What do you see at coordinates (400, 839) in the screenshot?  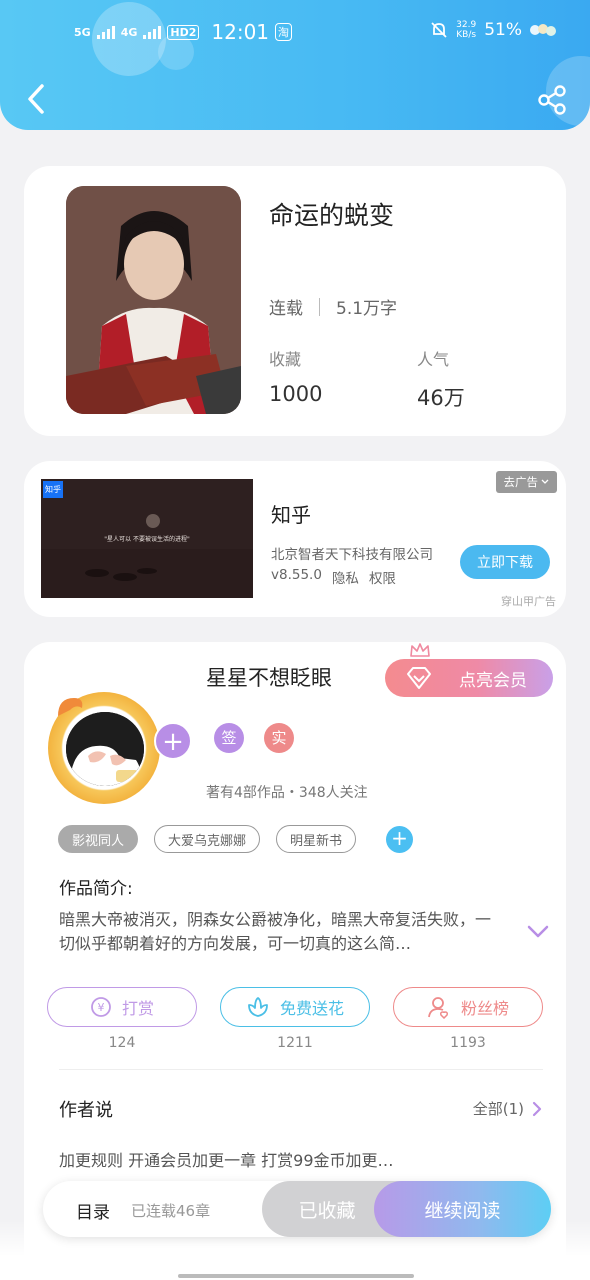 I see `add-tag-button: +` at bounding box center [400, 839].